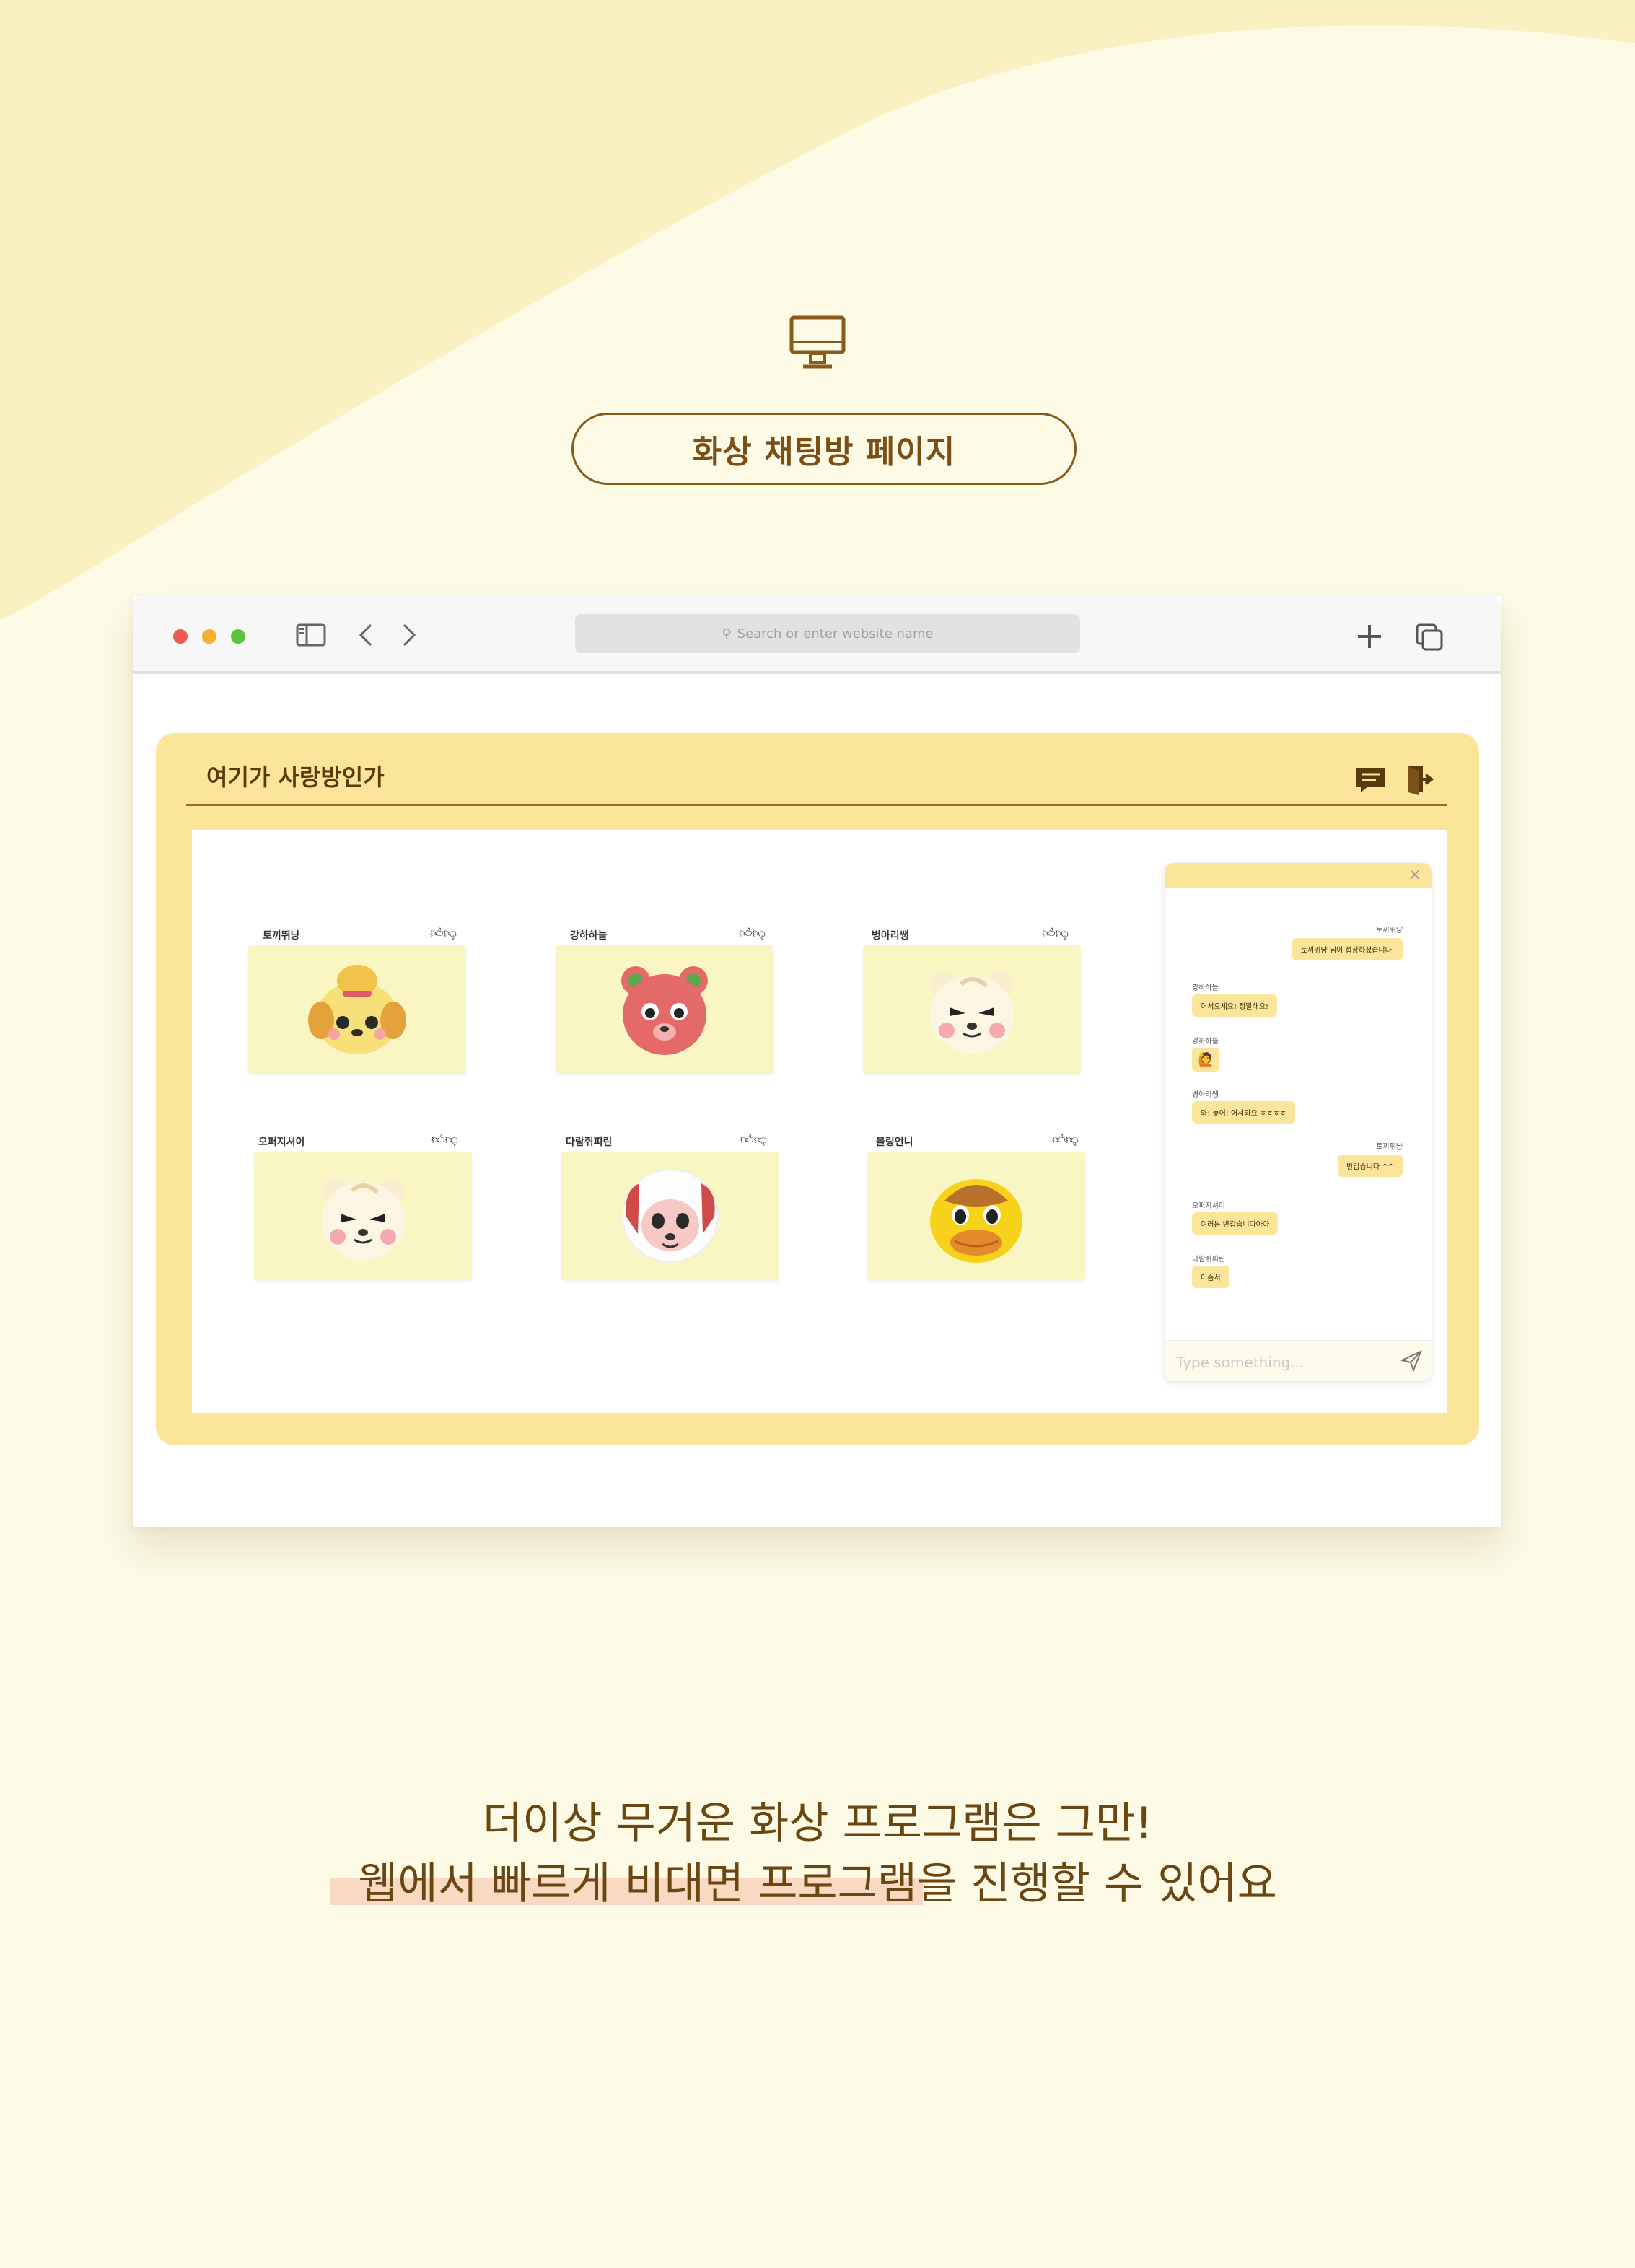 The width and height of the screenshot is (1635, 2268). I want to click on message-bubble: 토끼뛰냥 님이 접장하셨습니다., so click(1347, 949).